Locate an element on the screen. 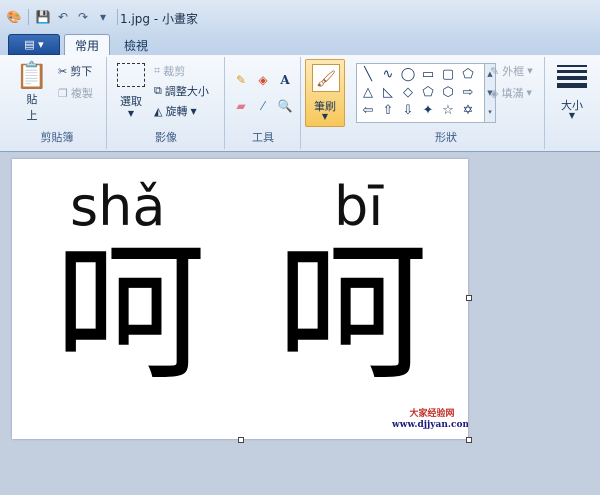 The height and width of the screenshot is (495, 600). save-icon: 💾 is located at coordinates (43, 17).